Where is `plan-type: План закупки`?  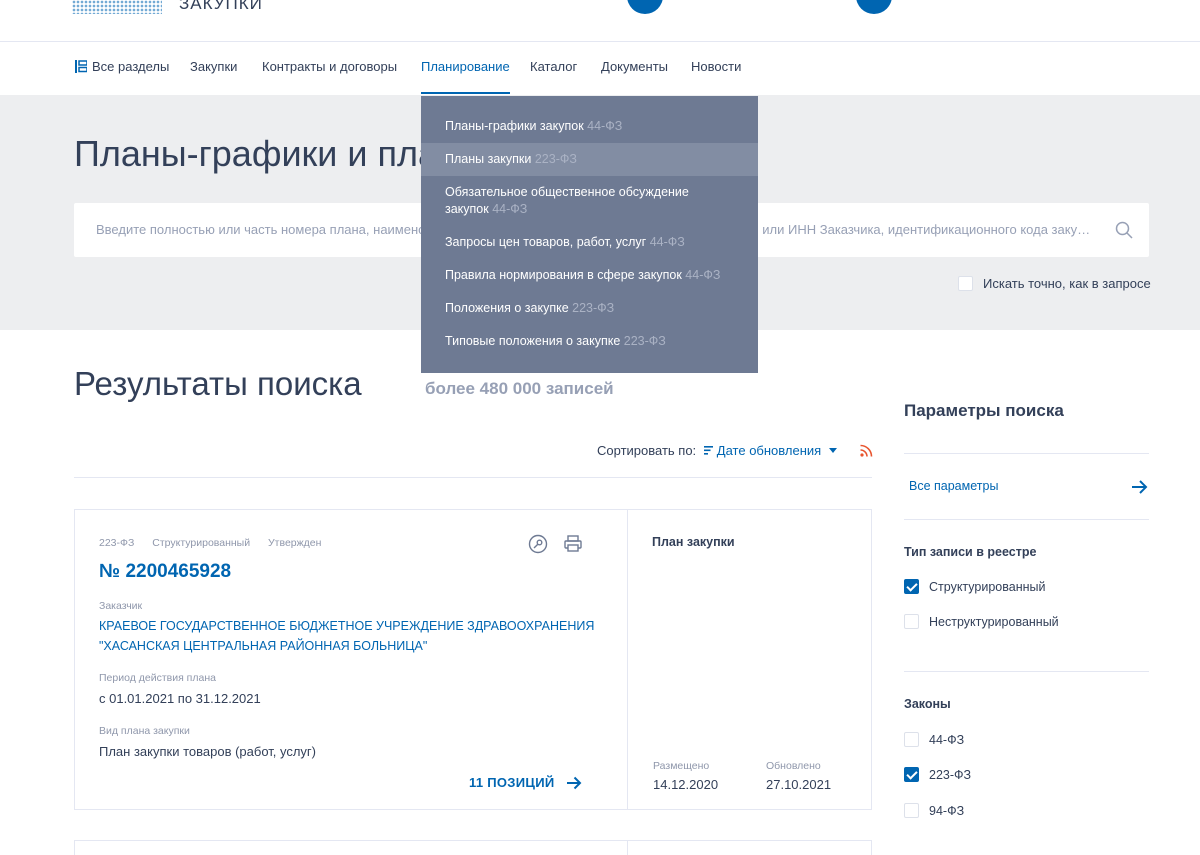
plan-type: План закупки is located at coordinates (693, 542).